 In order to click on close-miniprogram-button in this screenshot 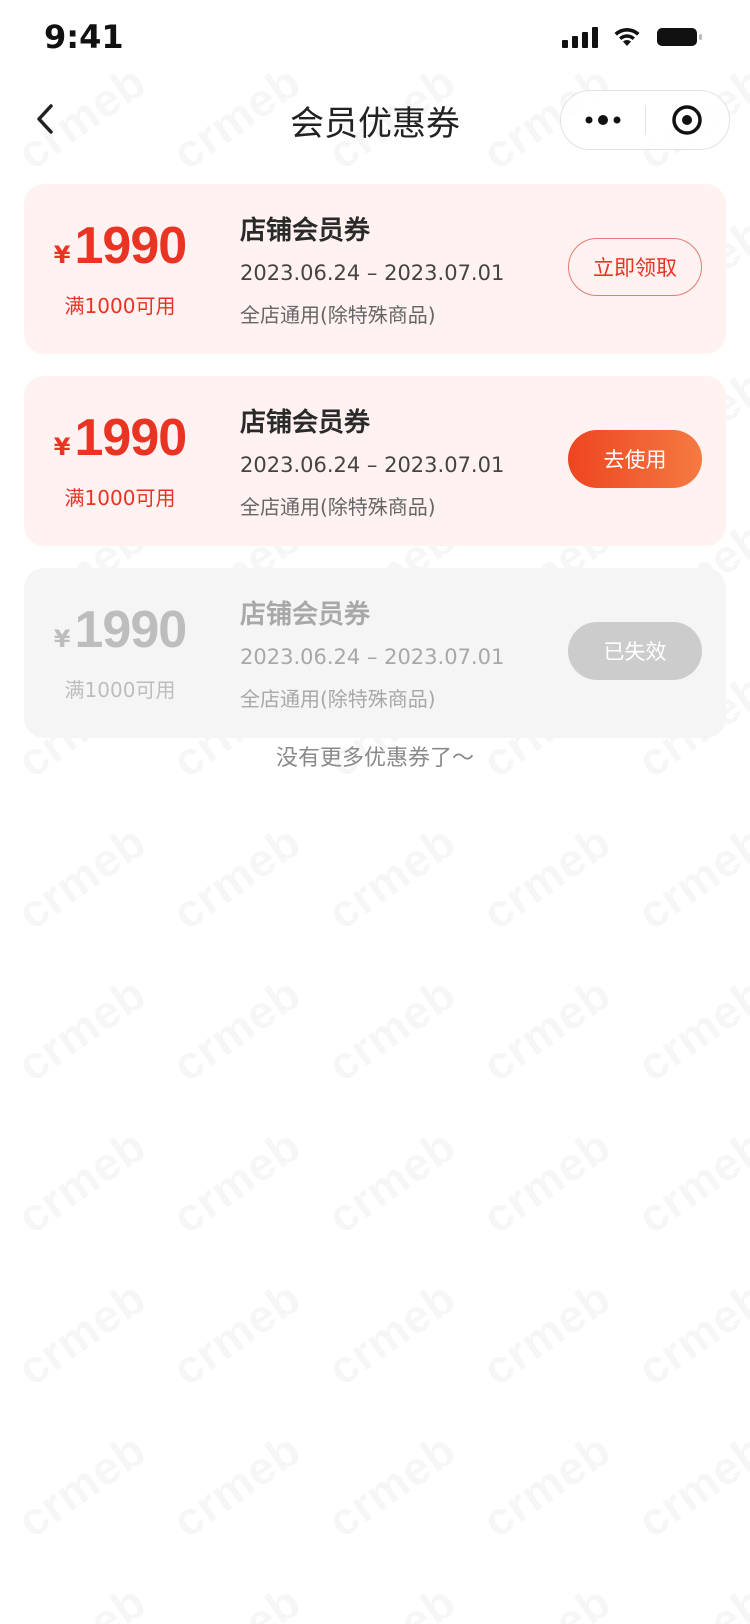, I will do `click(688, 120)`.